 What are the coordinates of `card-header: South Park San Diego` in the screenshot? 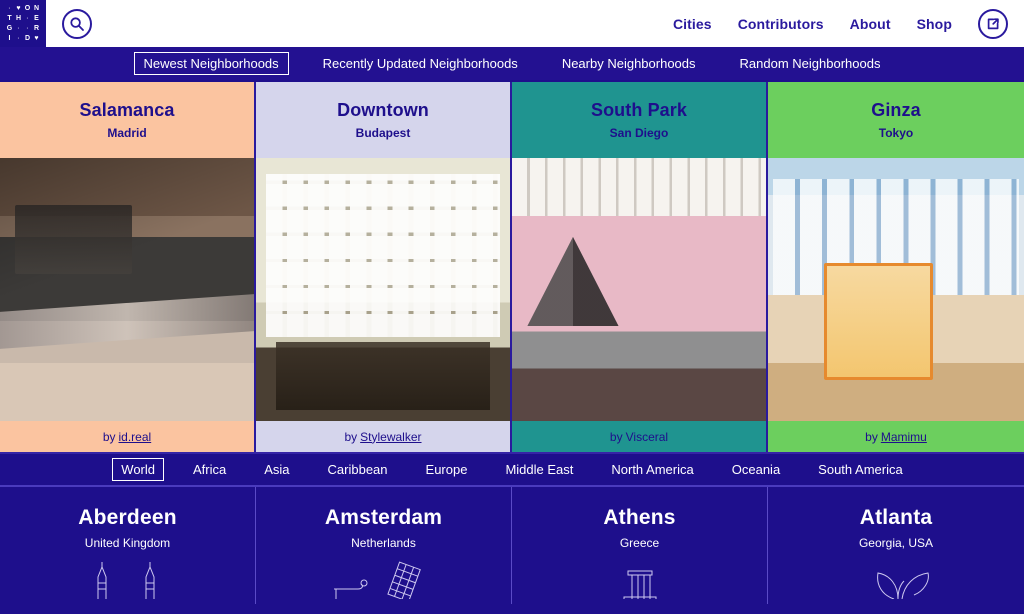 It's located at (639, 120).